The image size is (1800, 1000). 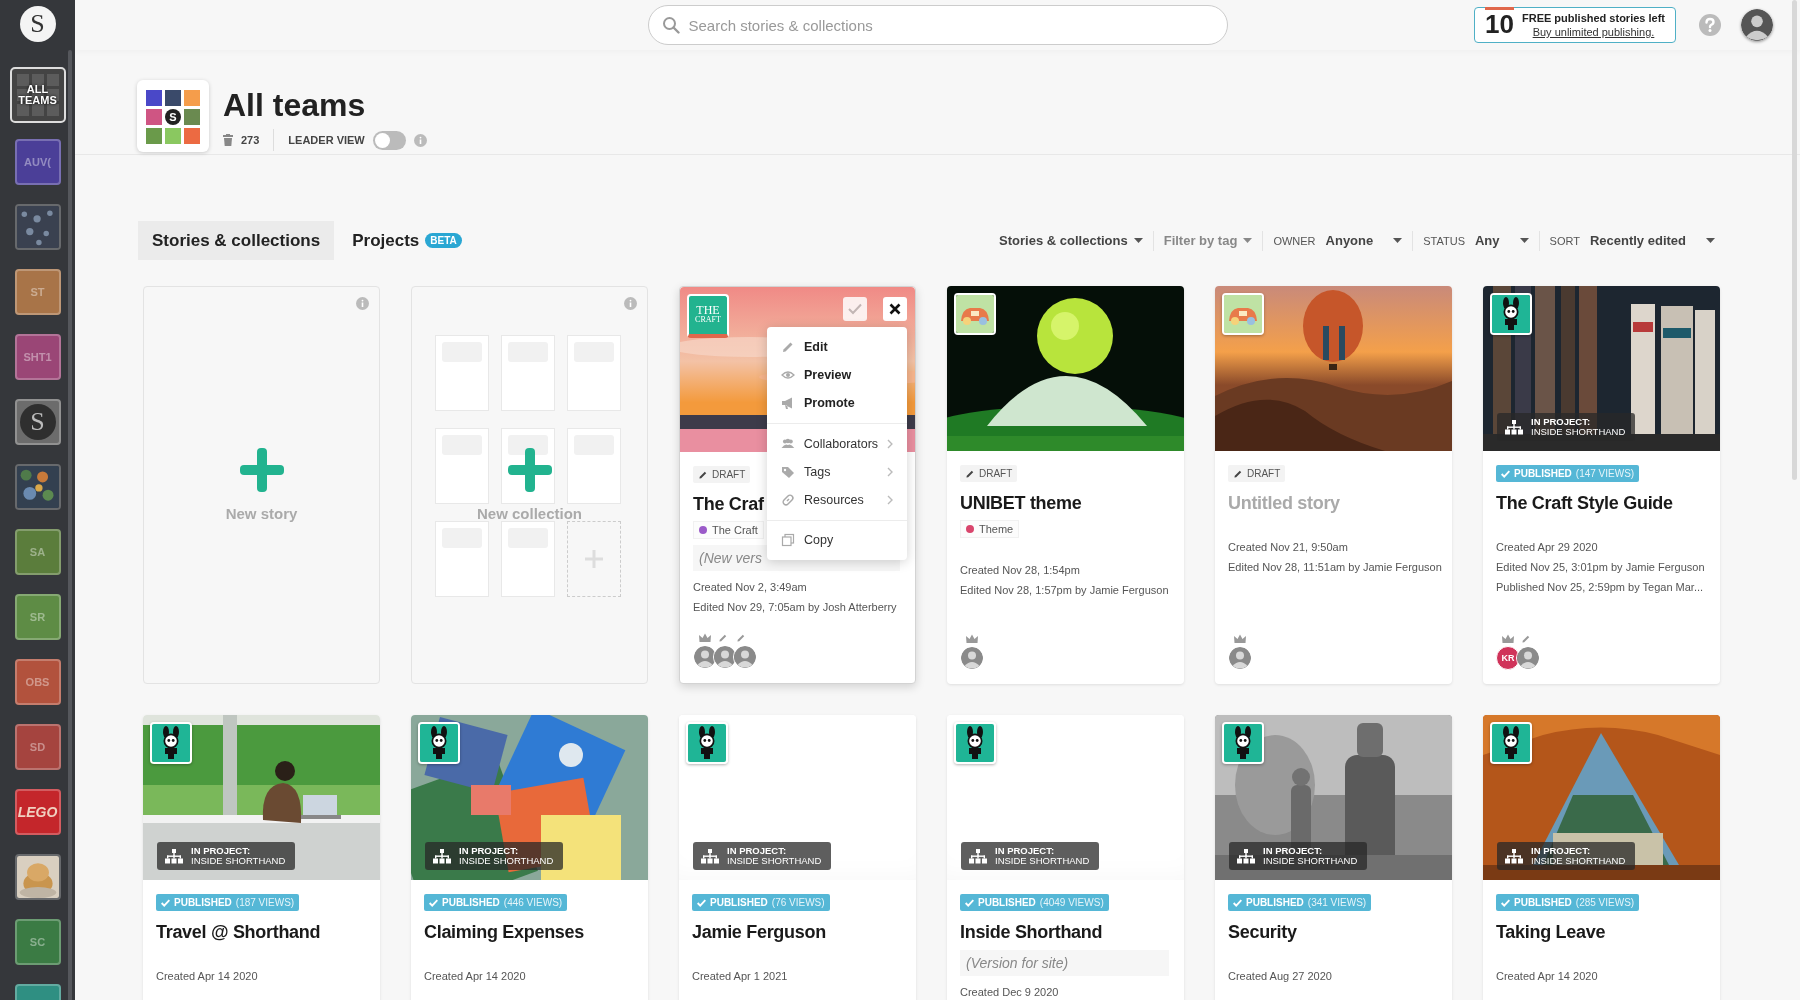 I want to click on help-icon, so click(x=1710, y=25).